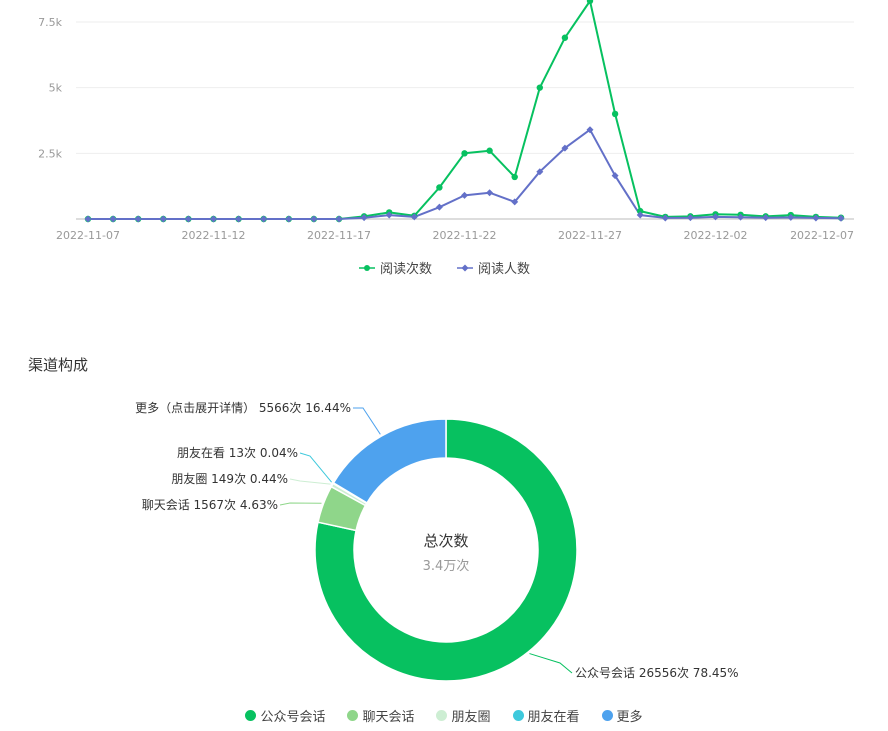 Image resolution: width=888 pixels, height=731 pixels. What do you see at coordinates (405, 269) in the screenshot?
I see `legend-label-reads: 阅读次数` at bounding box center [405, 269].